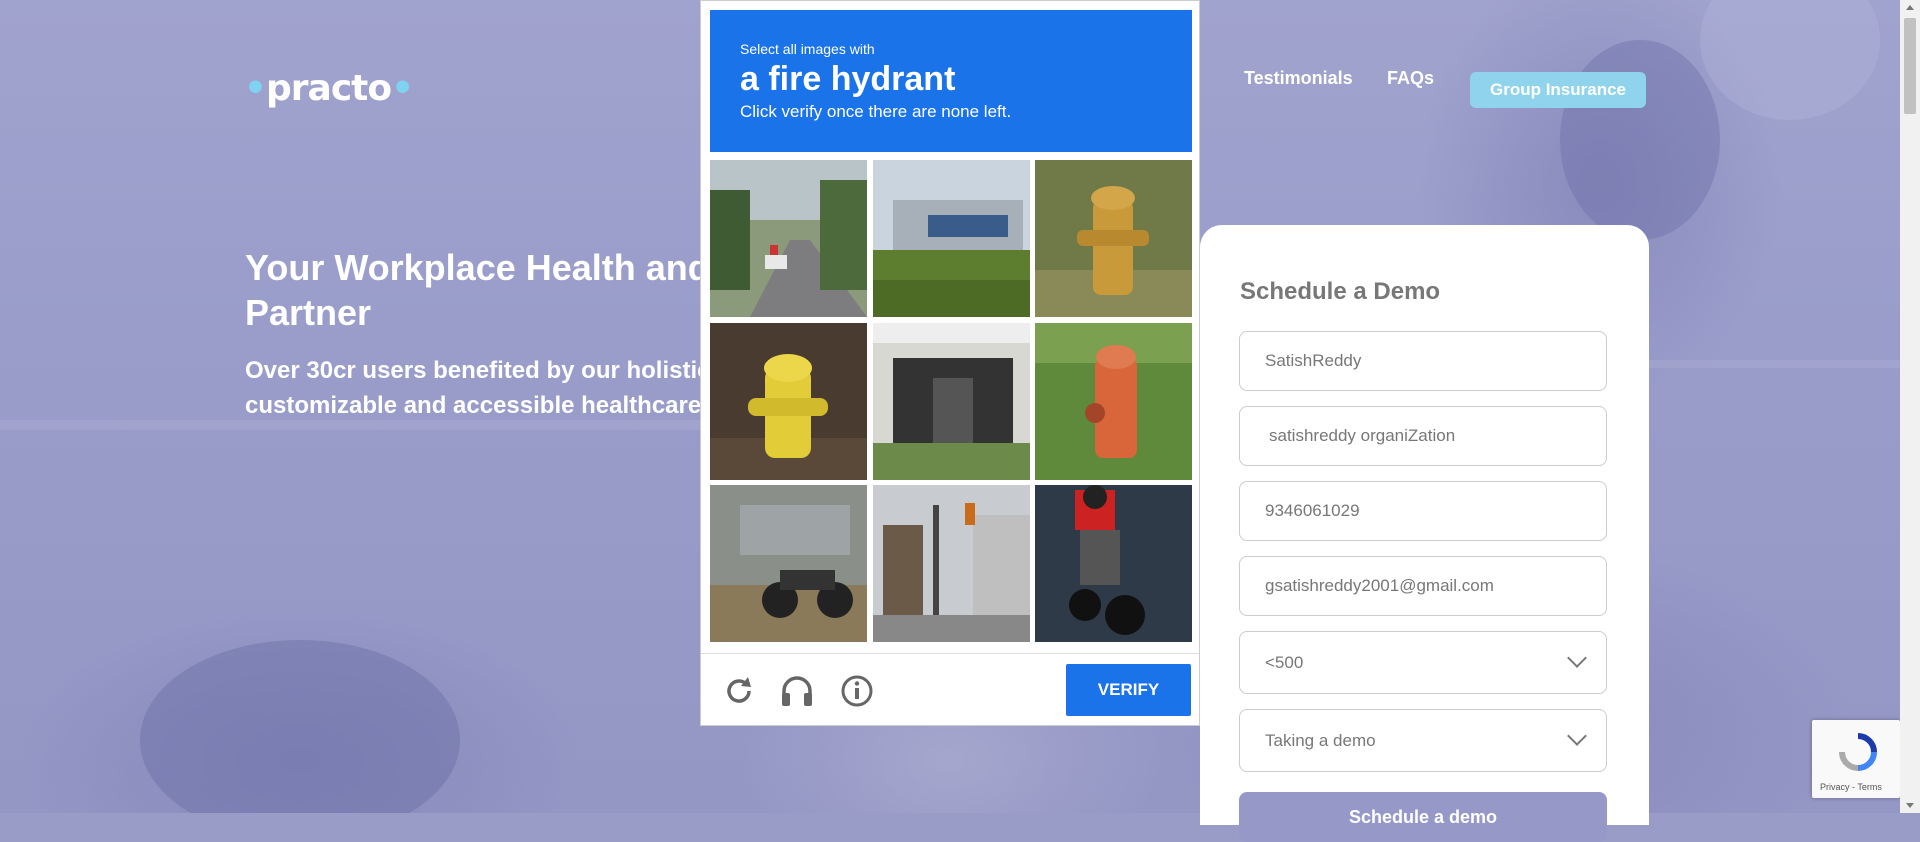 This screenshot has height=842, width=1920. I want to click on headphones-icon, so click(797, 691).